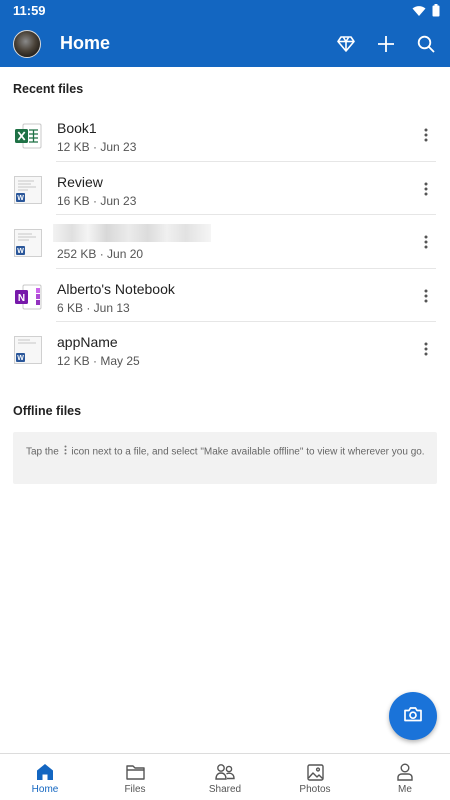 Image resolution: width=450 pixels, height=800 pixels. I want to click on nav-me: Me, so click(405, 777).